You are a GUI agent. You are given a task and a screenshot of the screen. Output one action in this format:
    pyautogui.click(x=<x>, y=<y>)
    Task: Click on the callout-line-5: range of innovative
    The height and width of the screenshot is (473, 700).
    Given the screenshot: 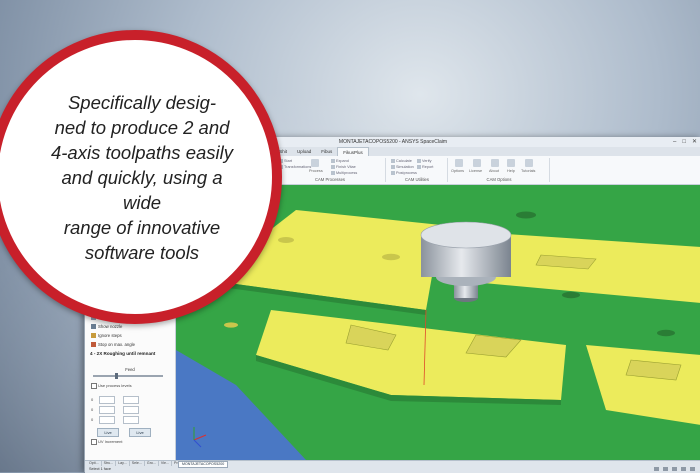 What is the action you would take?
    pyautogui.click(x=142, y=227)
    